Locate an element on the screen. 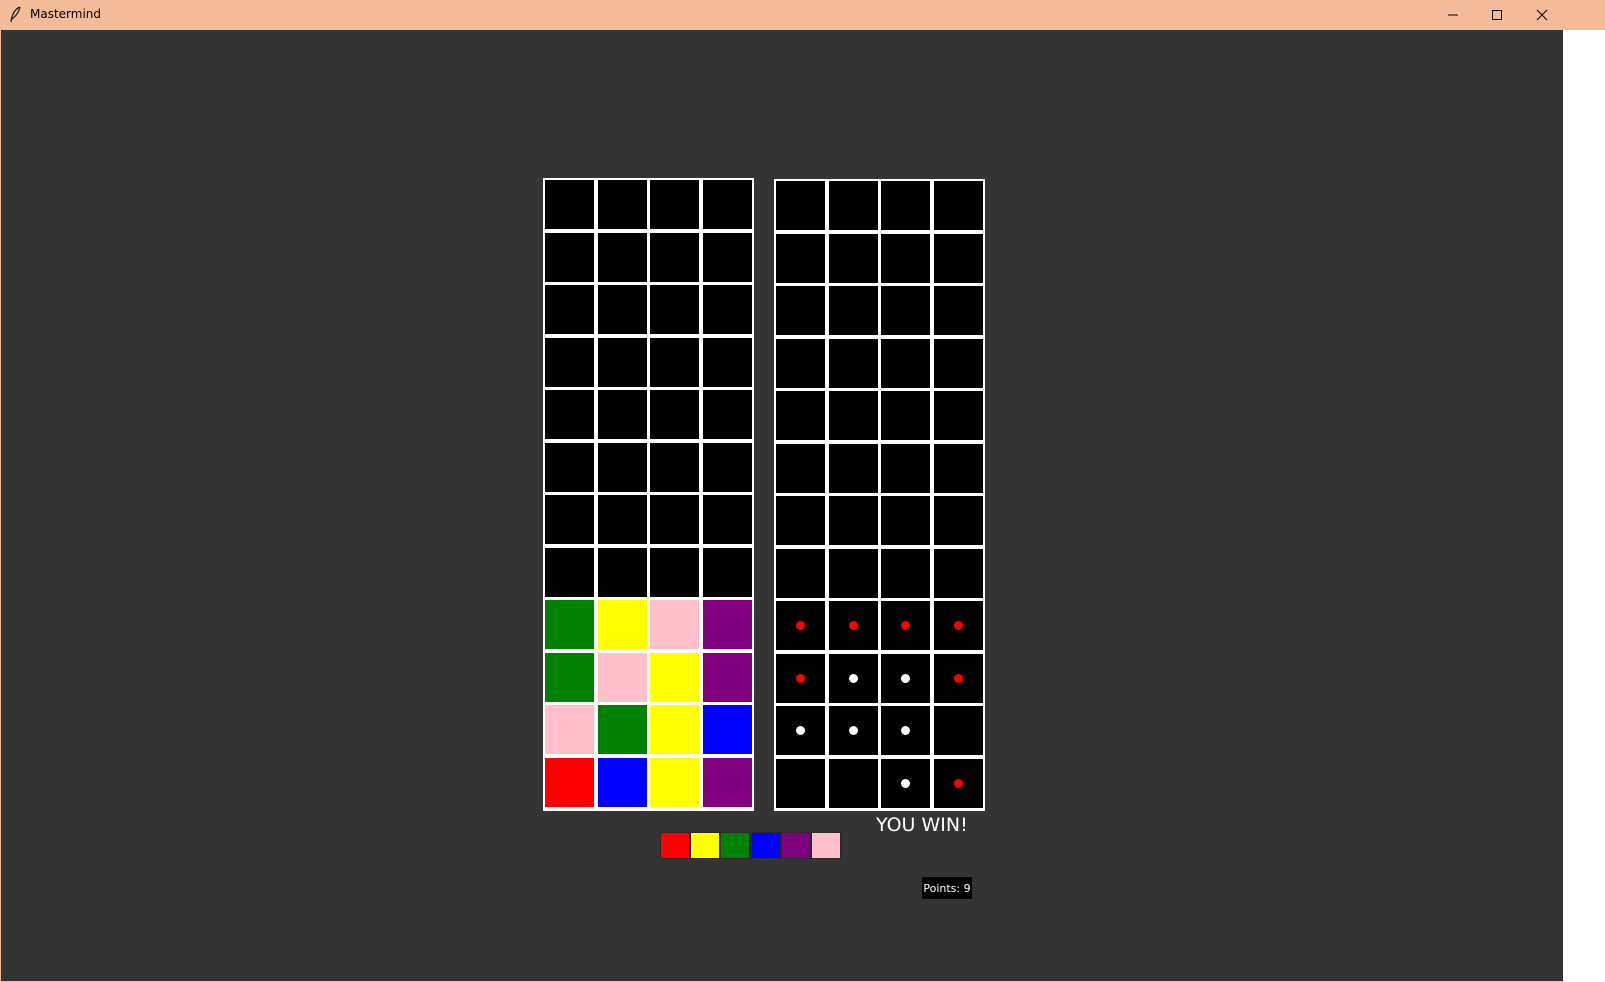 Image resolution: width=1605 pixels, height=982 pixels. close-icon is located at coordinates (1541, 15).